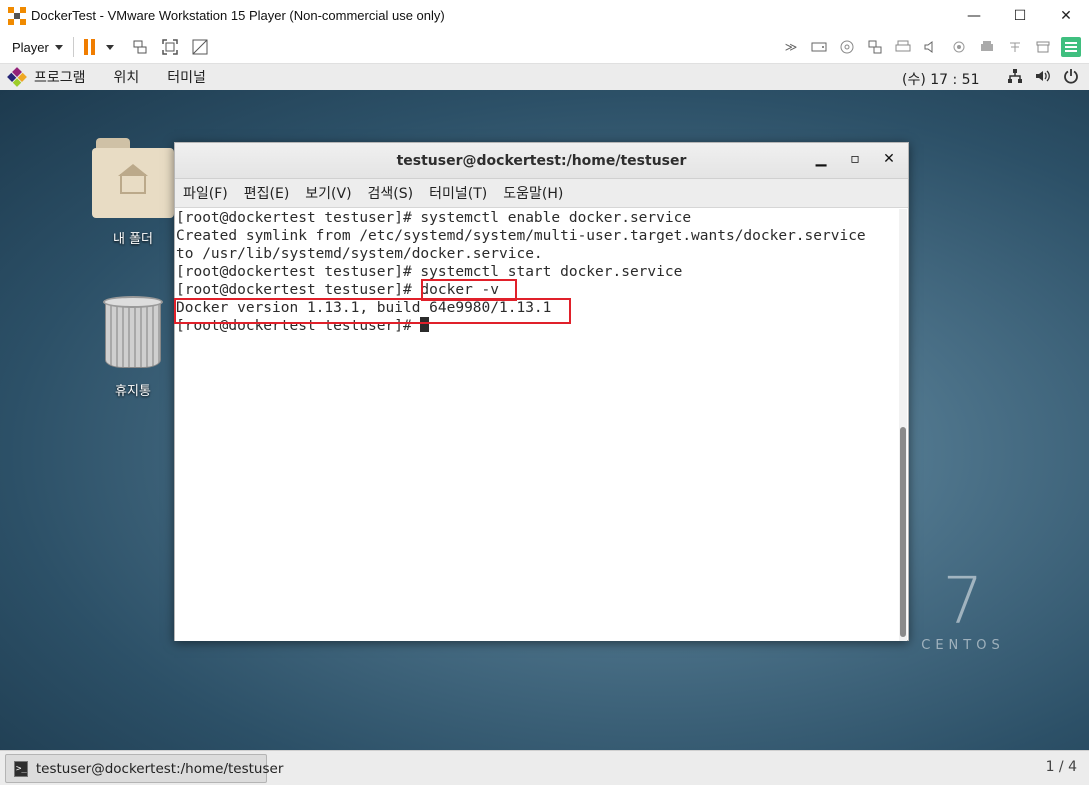 Image resolution: width=1089 pixels, height=785 pixels. What do you see at coordinates (821, 159) in the screenshot?
I see `terminal-minimize-button: ▁` at bounding box center [821, 159].